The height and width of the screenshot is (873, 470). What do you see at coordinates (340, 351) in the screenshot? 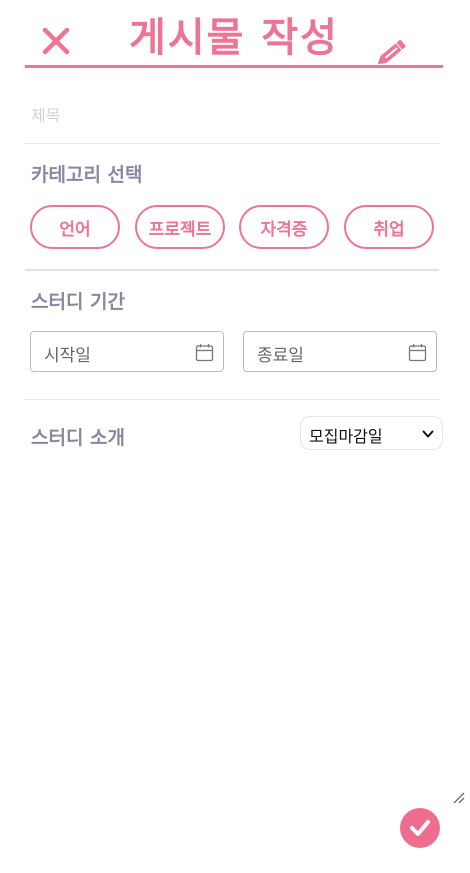
I see `end-date-input: 종료일` at bounding box center [340, 351].